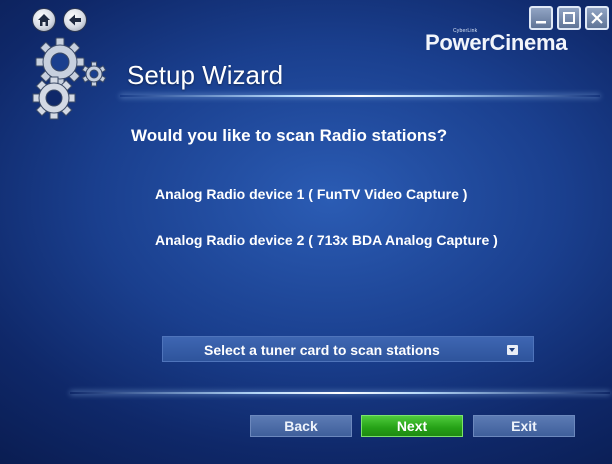  What do you see at coordinates (512, 350) in the screenshot?
I see `chevron-down-icon` at bounding box center [512, 350].